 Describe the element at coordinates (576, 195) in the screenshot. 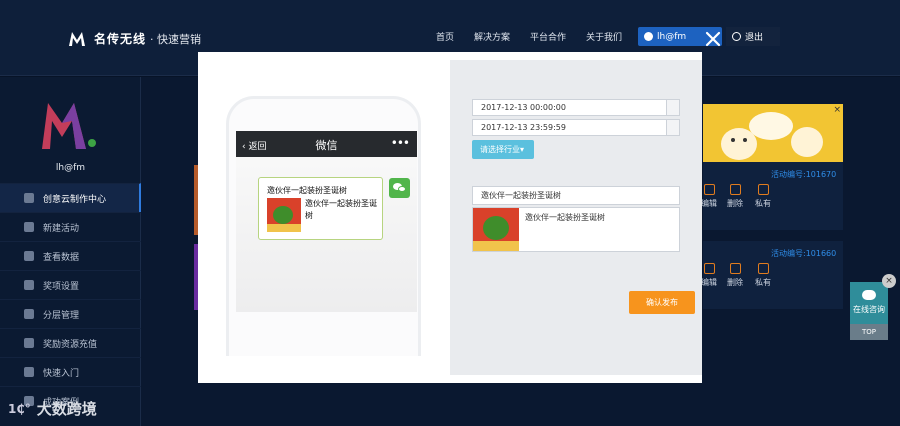

I see `share-title-input: 邀伙伴一起装扮圣诞树` at that location.